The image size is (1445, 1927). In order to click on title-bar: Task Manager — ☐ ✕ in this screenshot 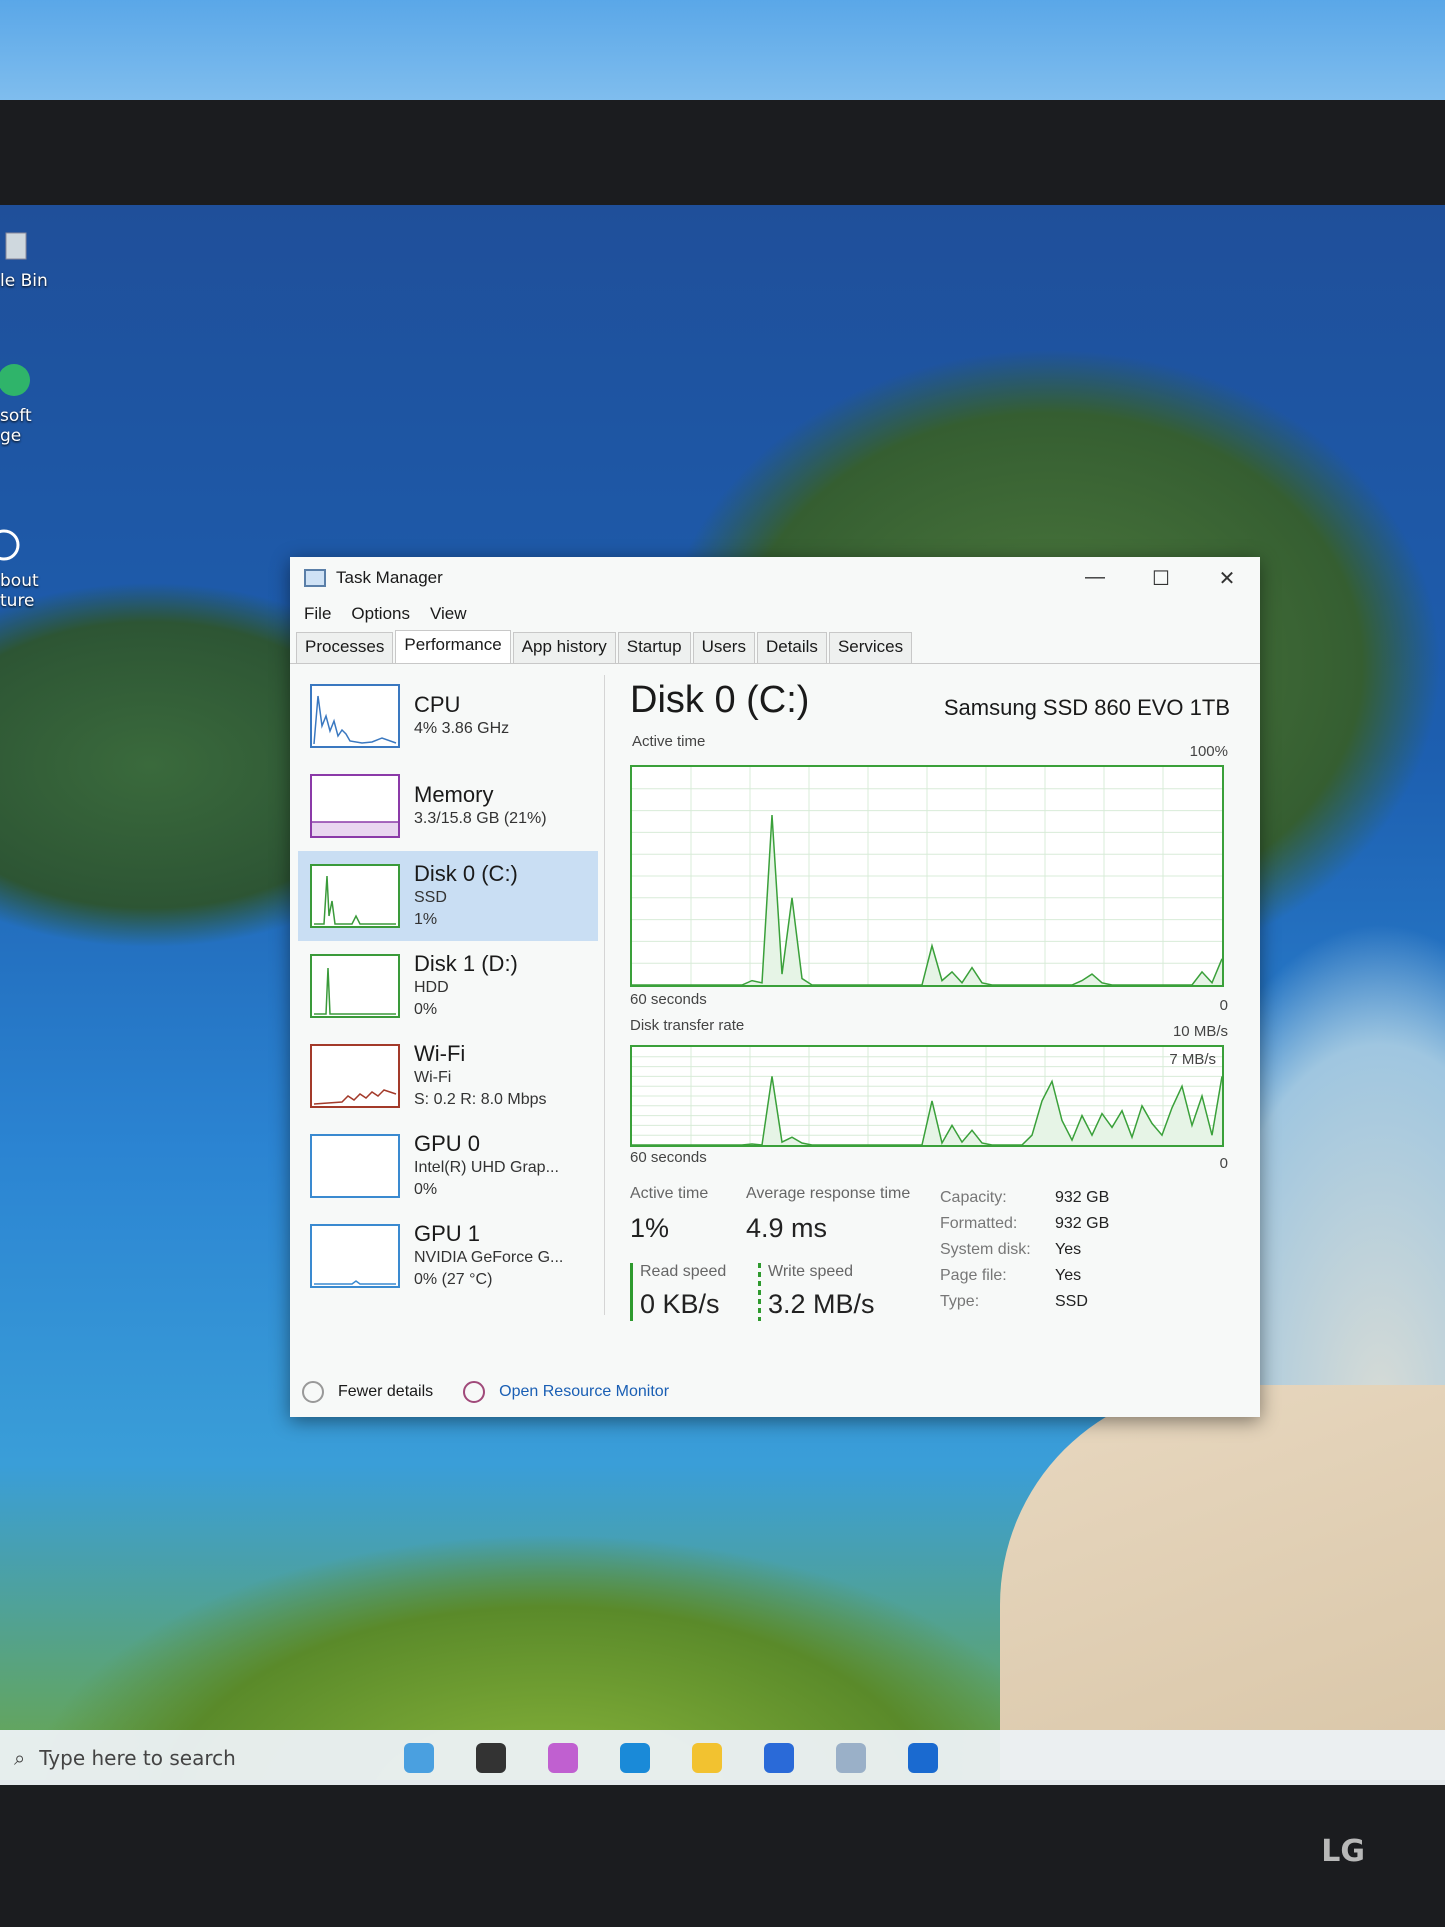, I will do `click(775, 578)`.